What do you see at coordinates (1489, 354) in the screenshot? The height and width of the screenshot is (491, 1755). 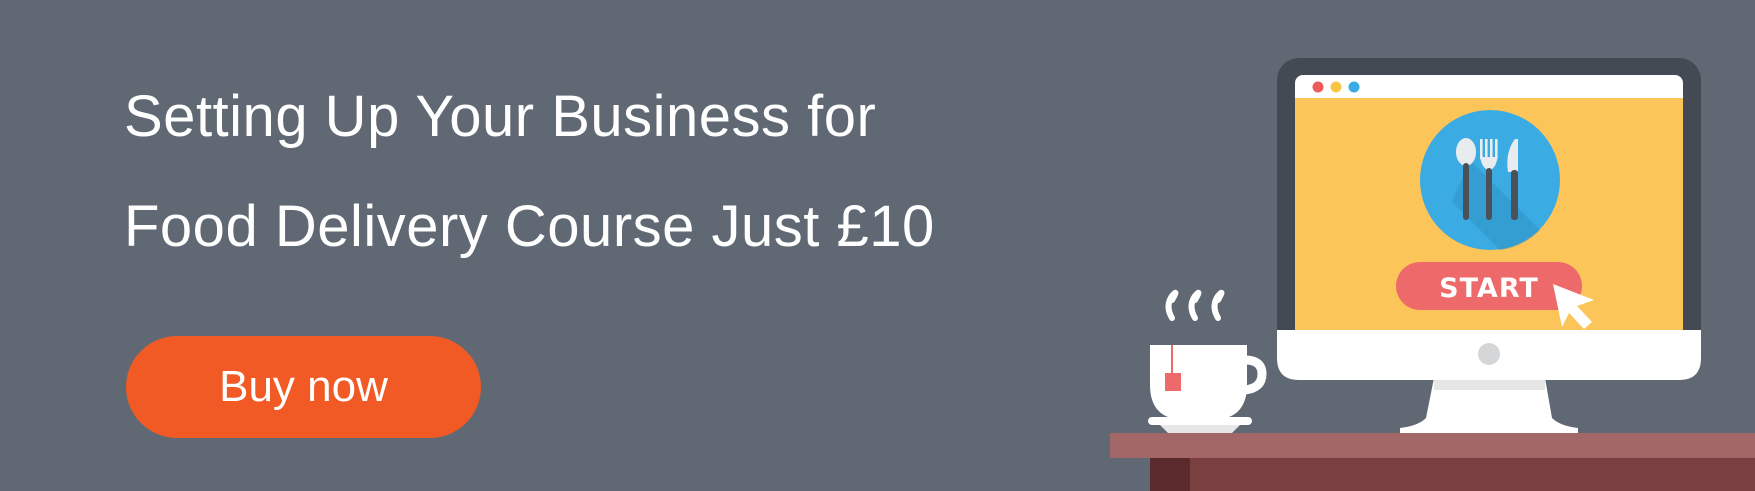 I see `power-button-icon` at bounding box center [1489, 354].